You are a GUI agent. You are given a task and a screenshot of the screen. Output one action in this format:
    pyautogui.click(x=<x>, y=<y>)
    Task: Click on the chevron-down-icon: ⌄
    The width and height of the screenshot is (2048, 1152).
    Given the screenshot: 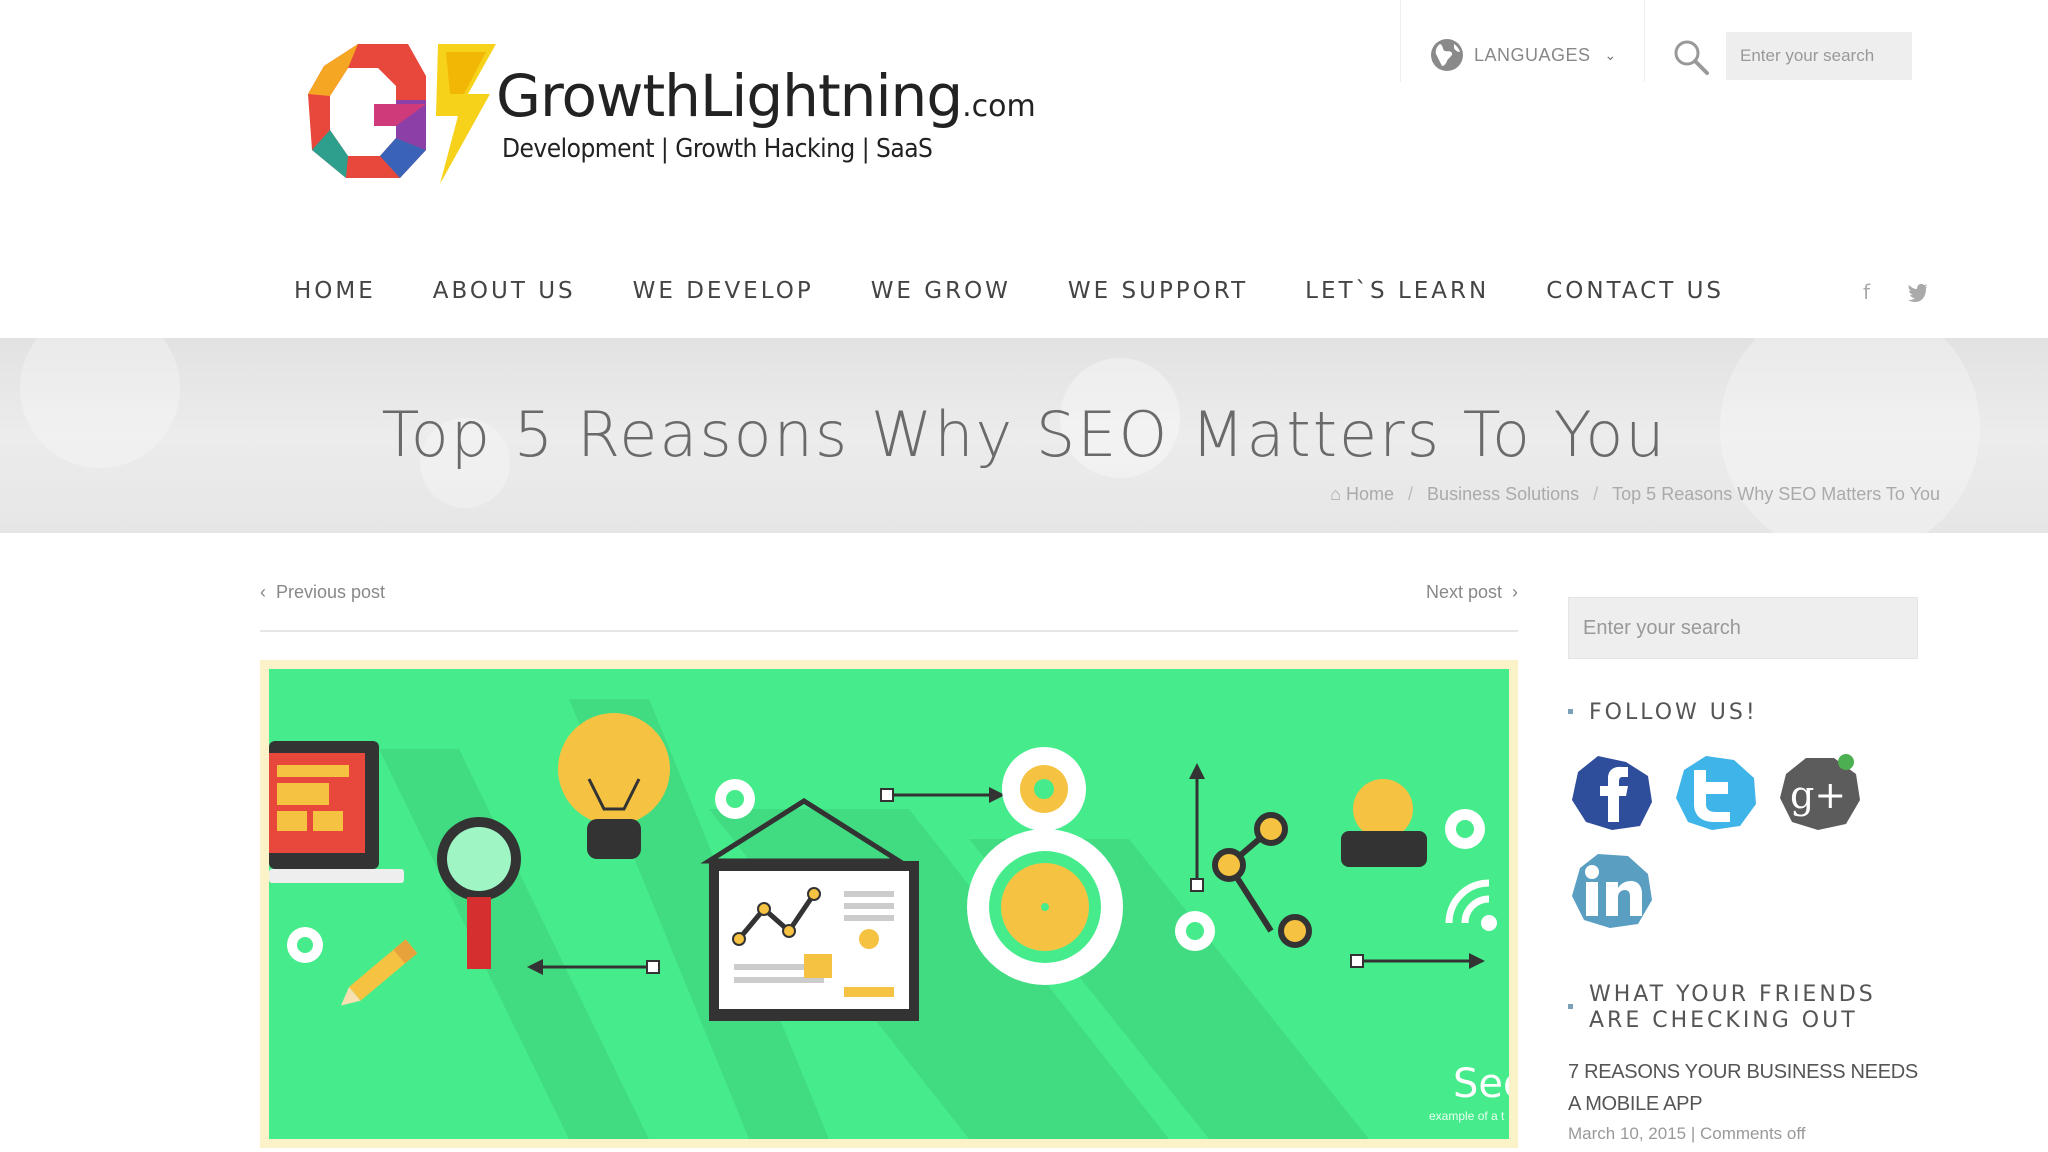 What is the action you would take?
    pyautogui.click(x=1610, y=54)
    